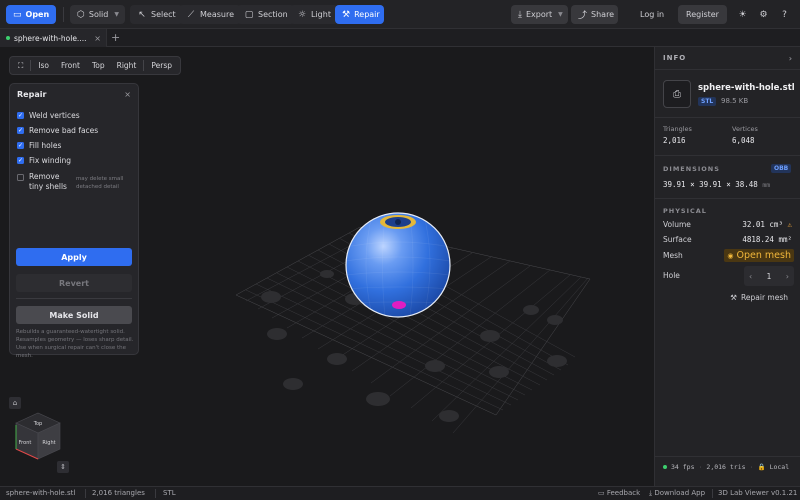  Describe the element at coordinates (32, 94) in the screenshot. I see `repair-panel-title: Repair` at that location.